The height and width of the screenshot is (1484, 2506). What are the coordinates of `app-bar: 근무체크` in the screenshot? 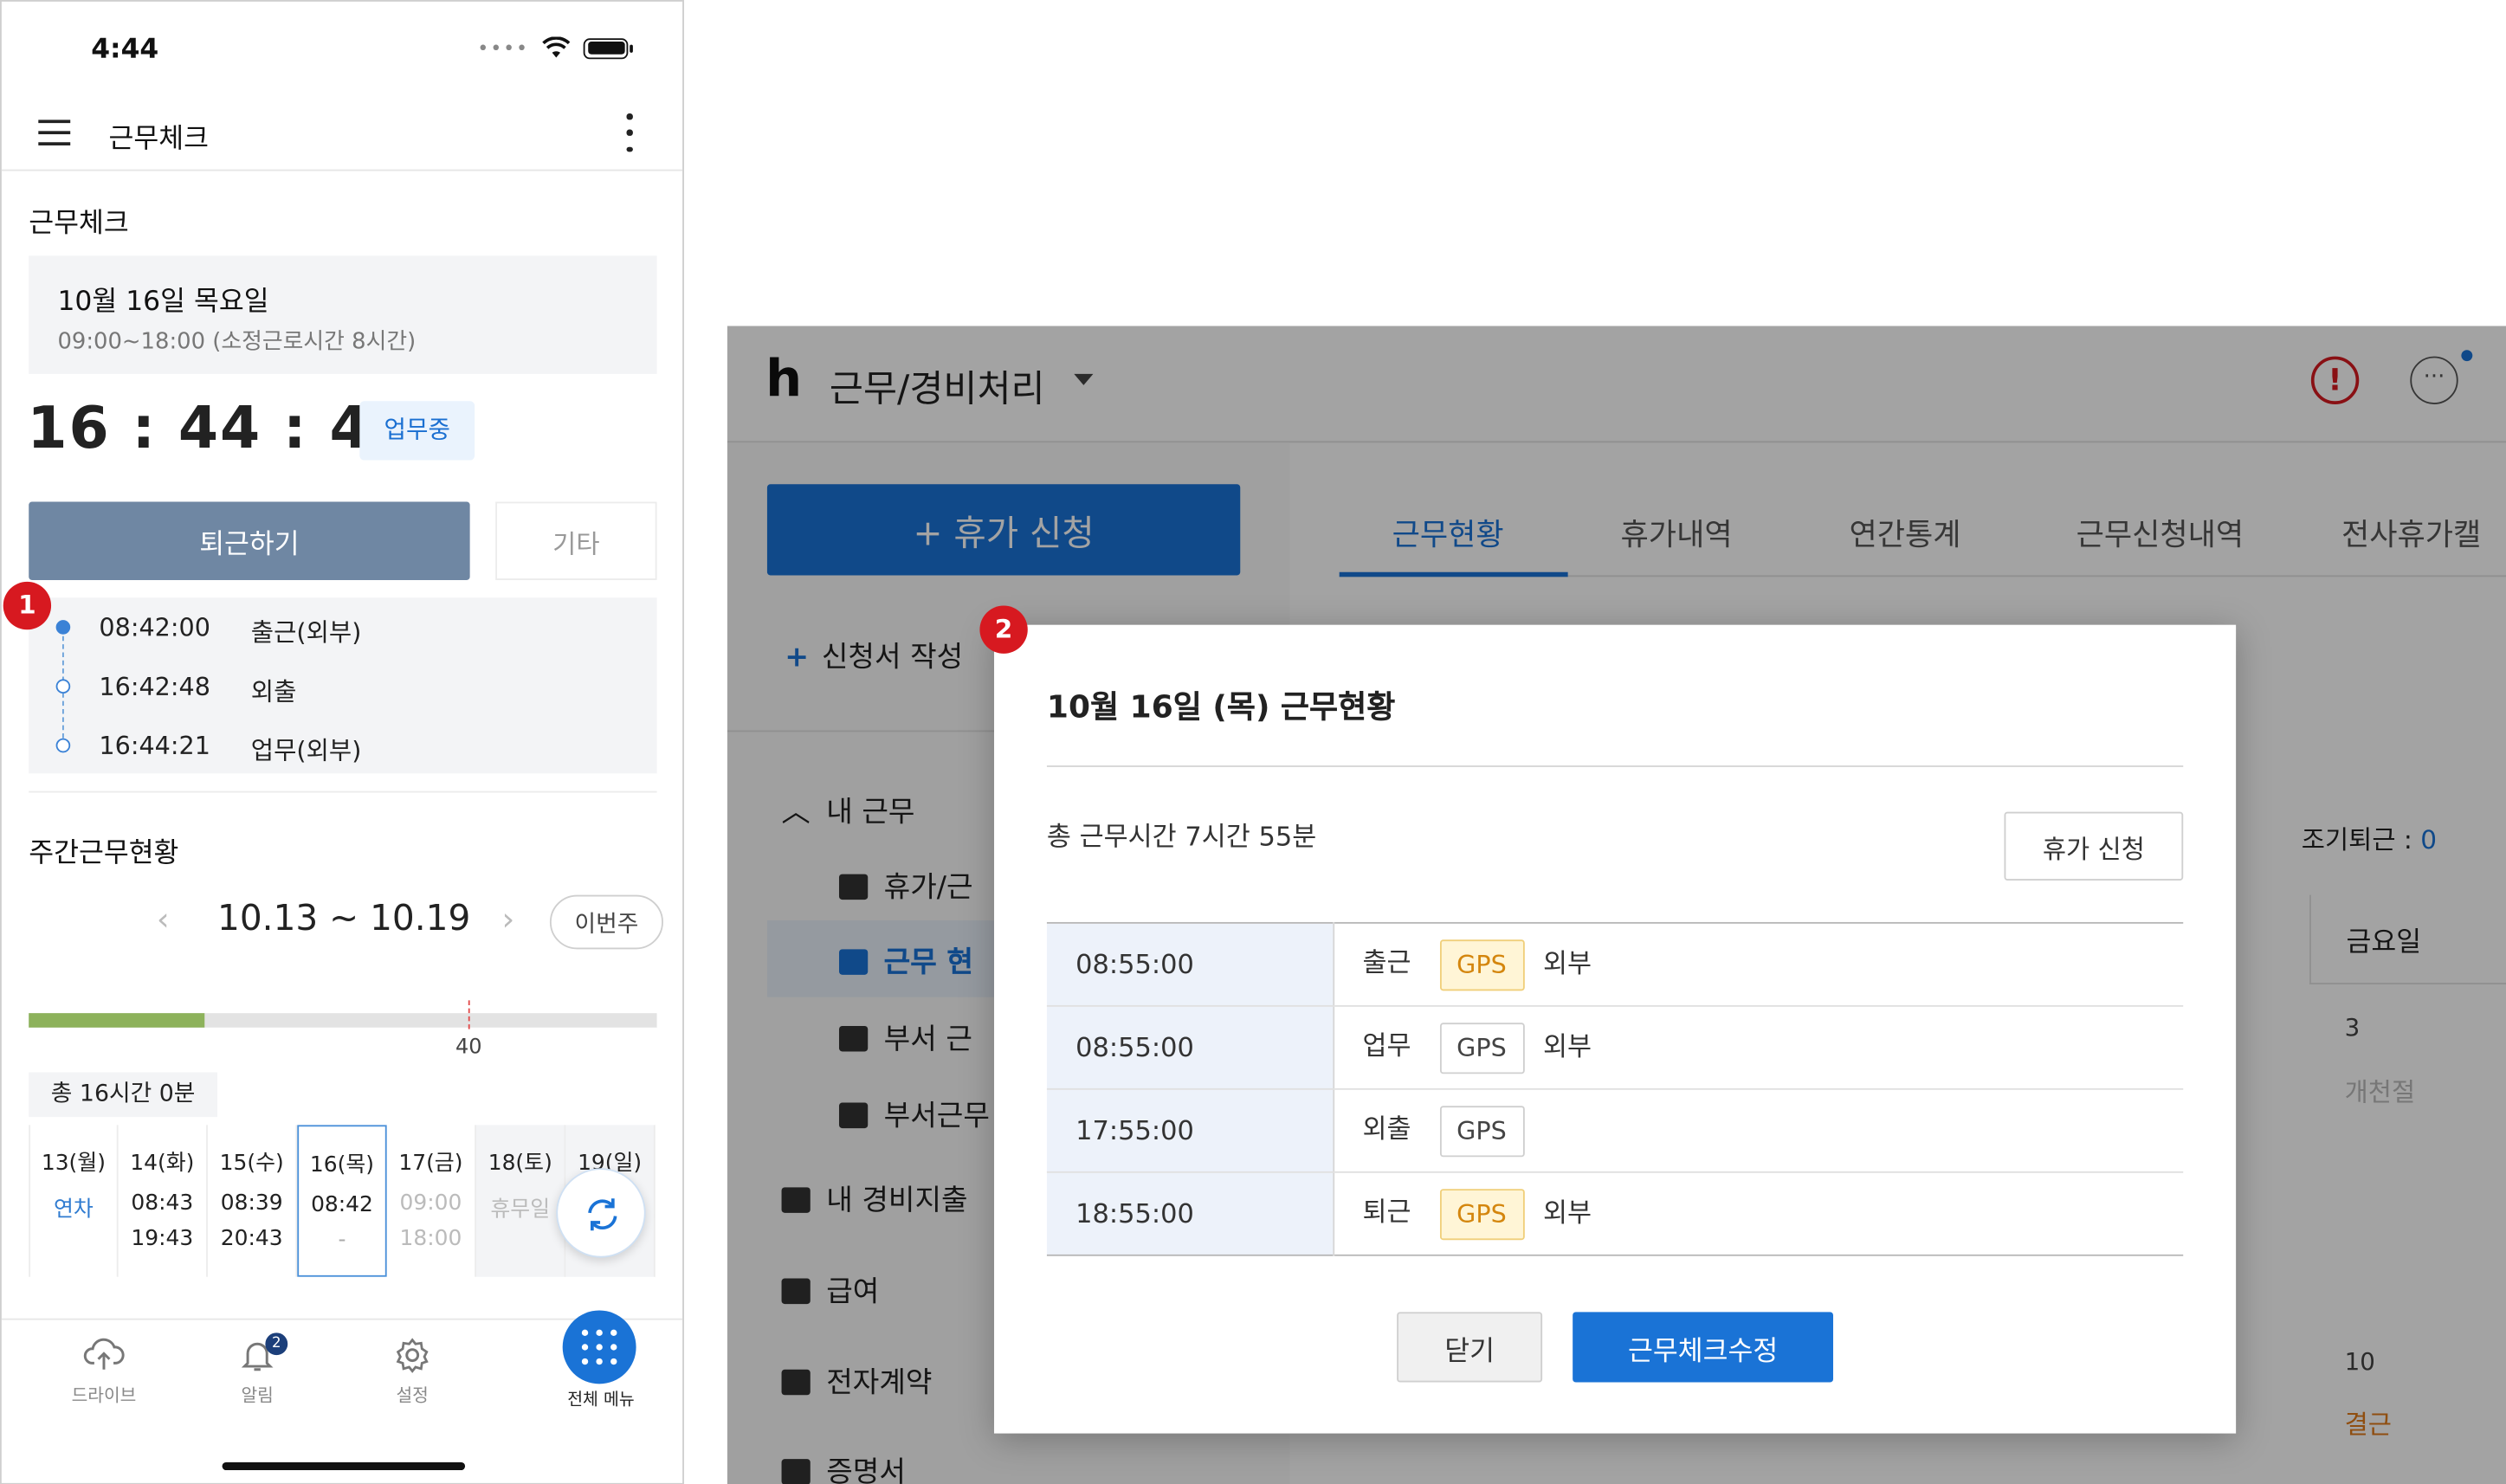 It's located at (342, 132).